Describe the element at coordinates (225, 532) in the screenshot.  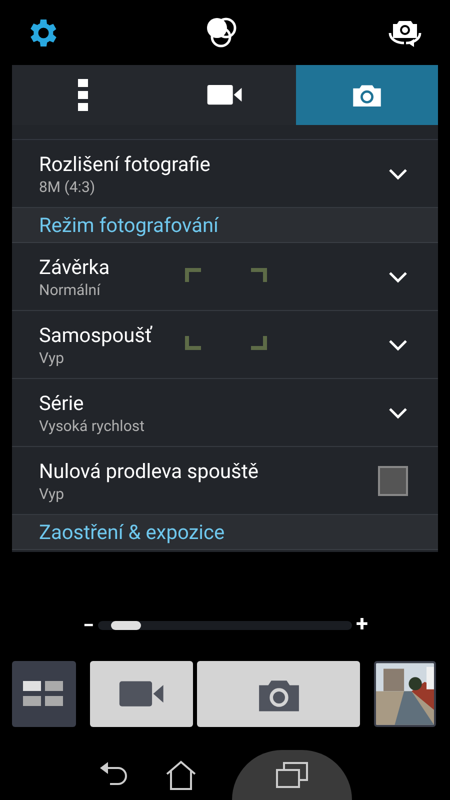
I see `section-header: Zaostření & expozice` at that location.